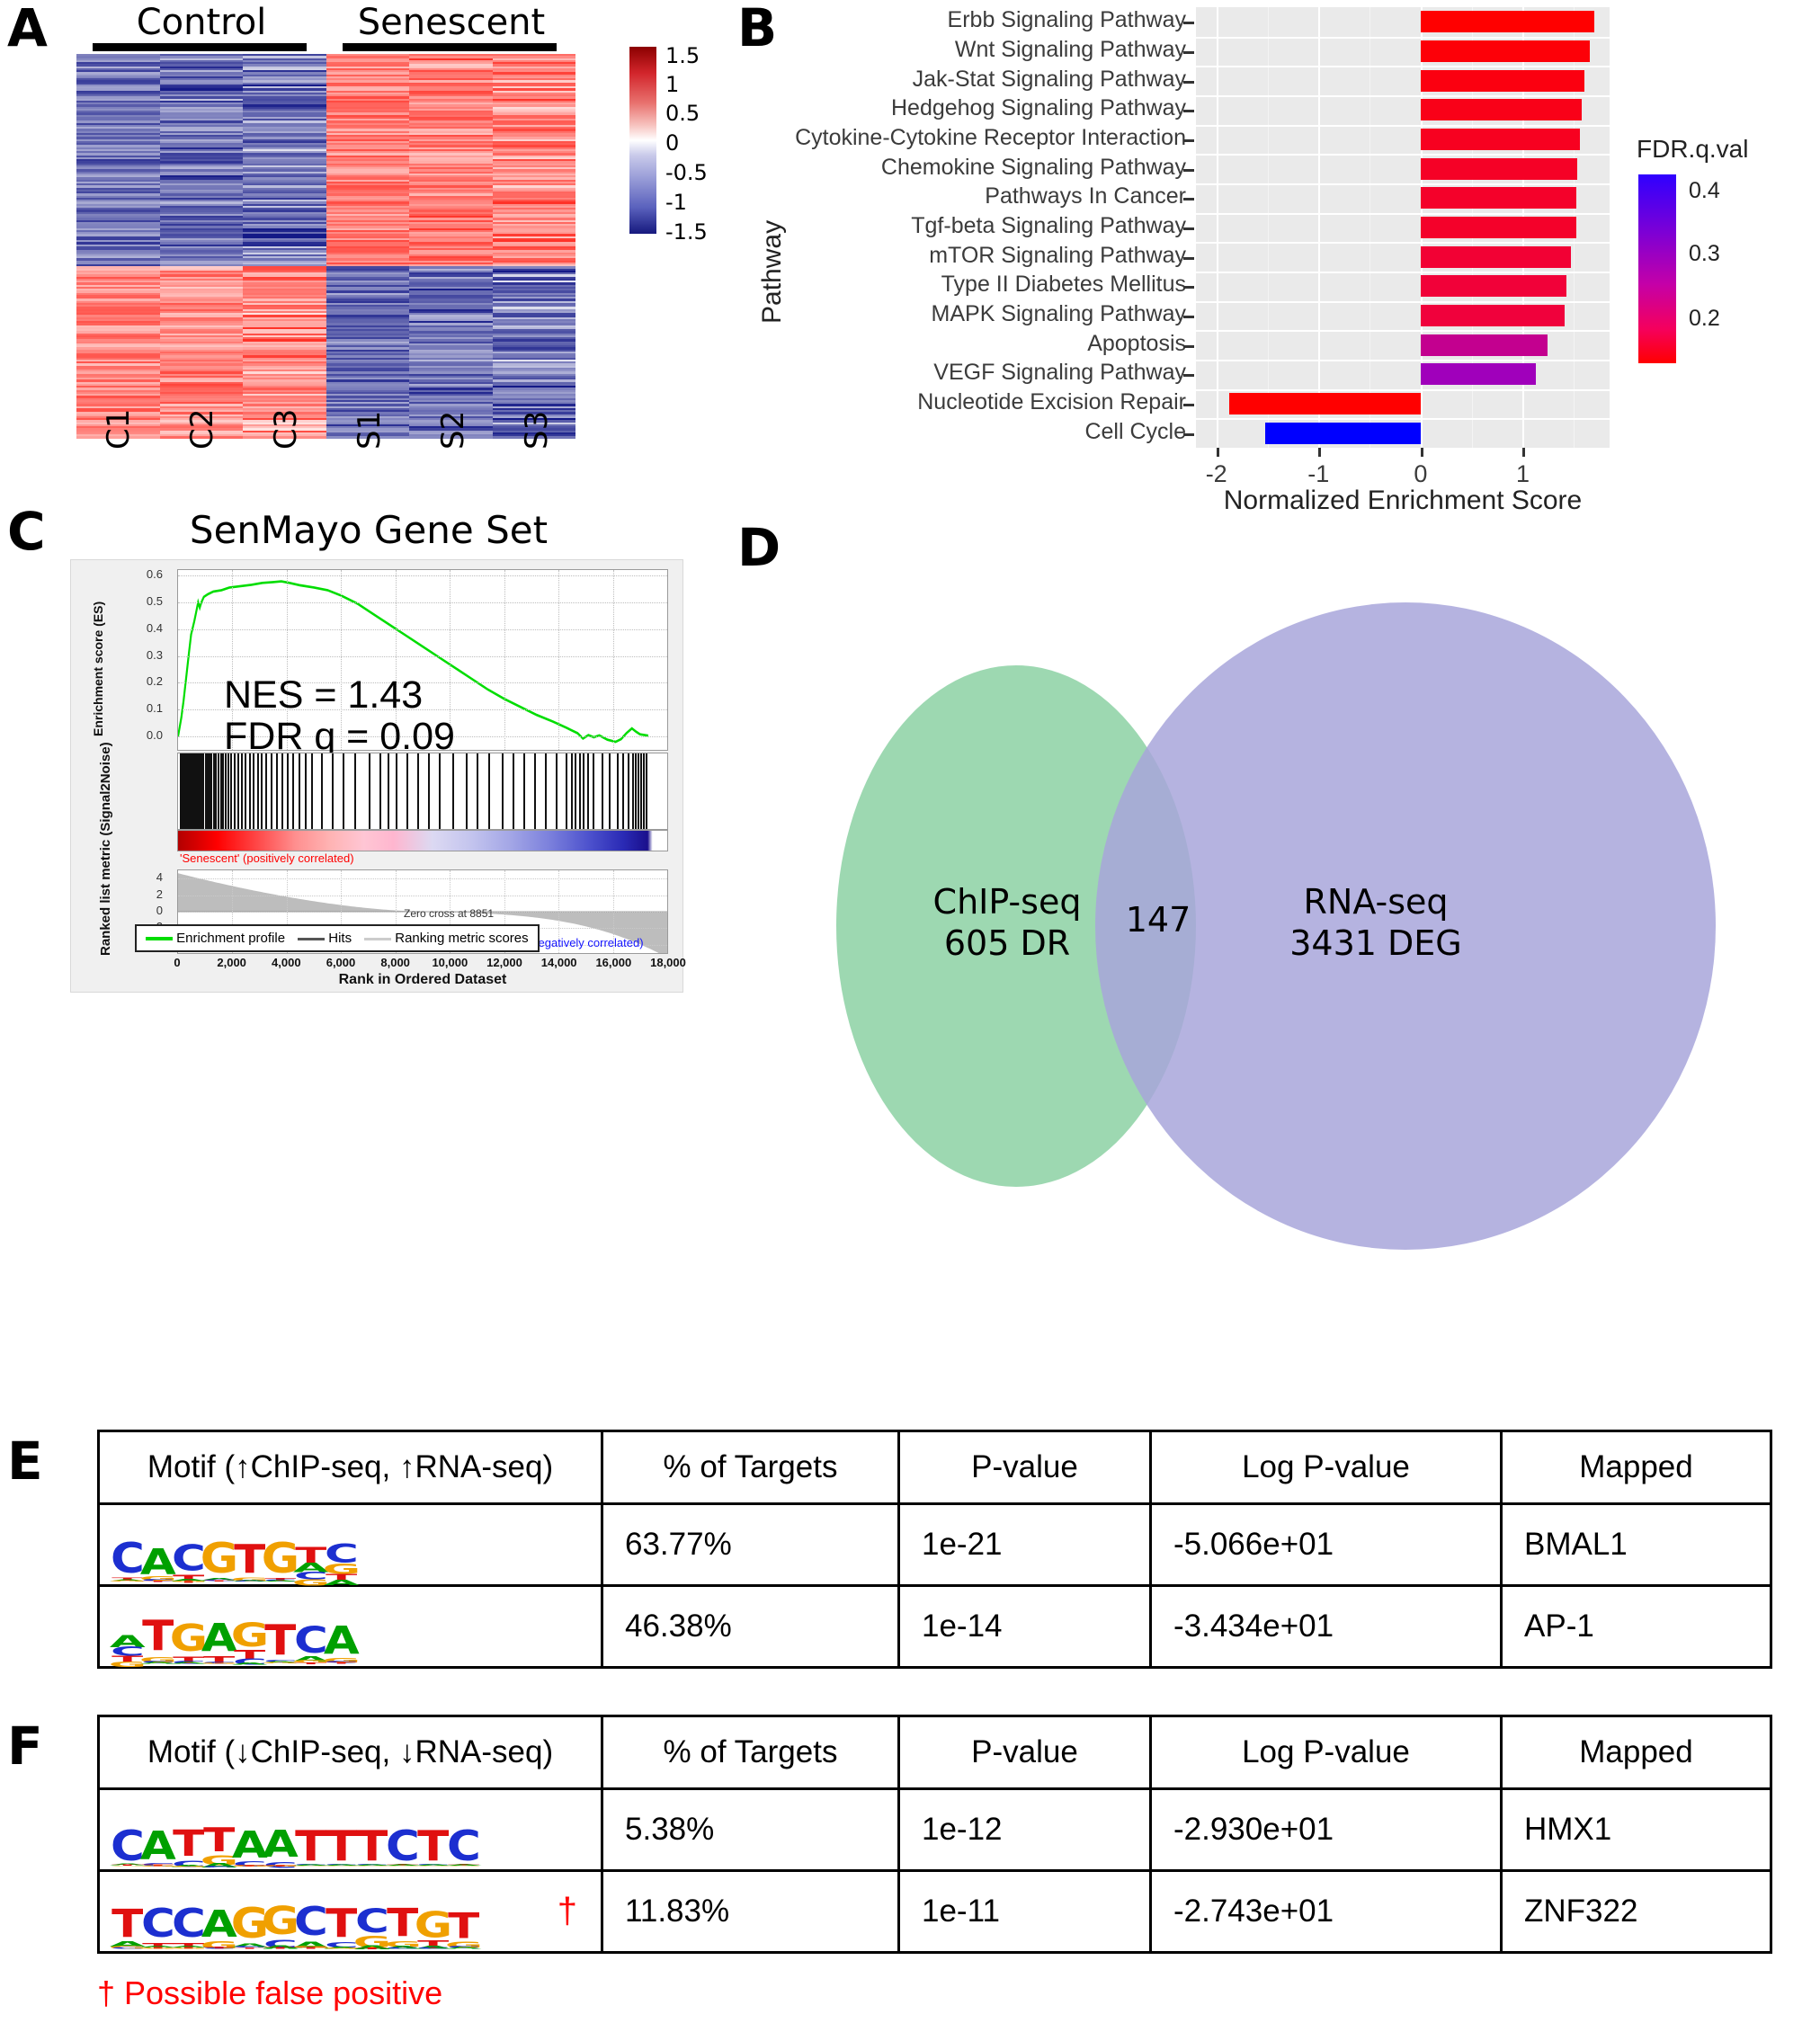  What do you see at coordinates (378, 938) in the screenshot?
I see `legend-swatch-ranking` at bounding box center [378, 938].